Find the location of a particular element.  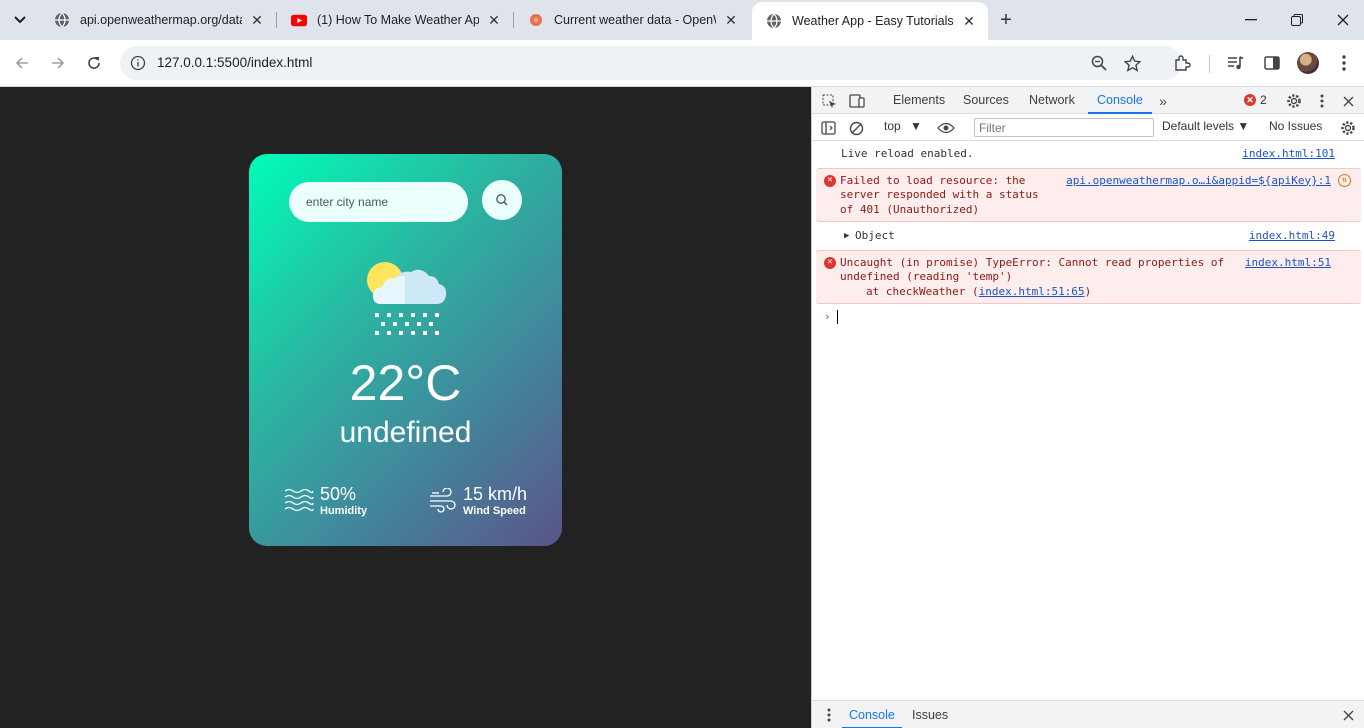

tab-sources: Sources is located at coordinates (986, 100).